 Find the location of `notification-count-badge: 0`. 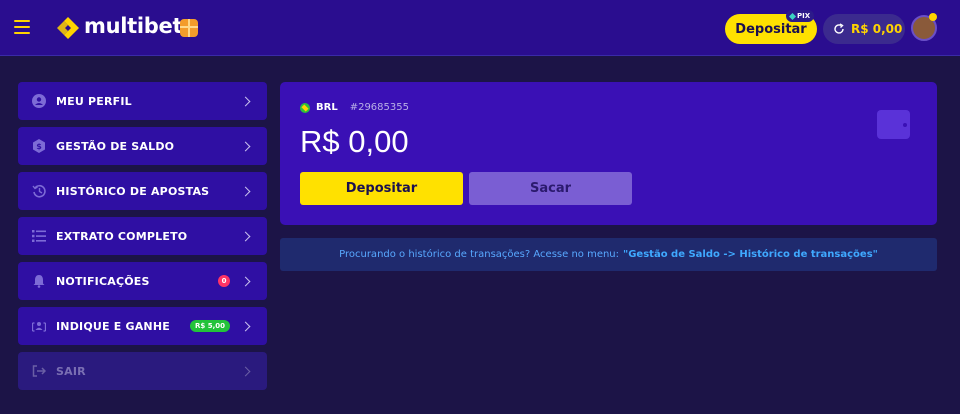

notification-count-badge: 0 is located at coordinates (224, 281).